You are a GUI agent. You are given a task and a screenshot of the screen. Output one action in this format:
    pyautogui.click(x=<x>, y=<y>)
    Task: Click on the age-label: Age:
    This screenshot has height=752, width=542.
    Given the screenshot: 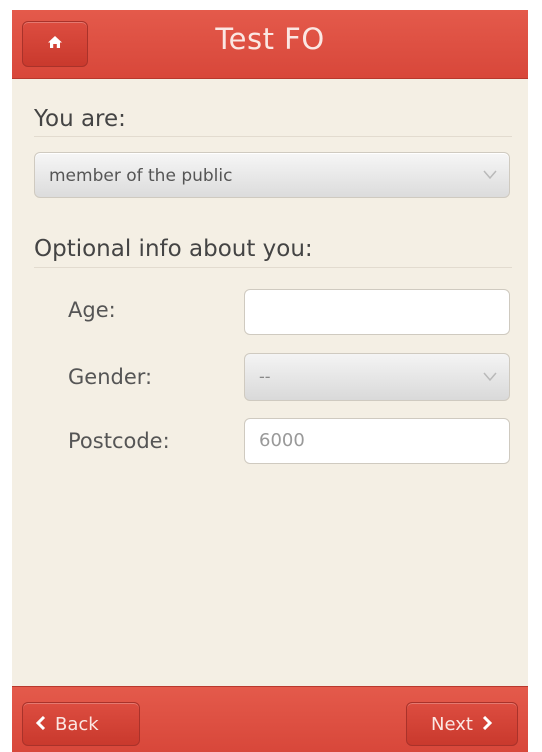 What is the action you would take?
    pyautogui.click(x=92, y=310)
    